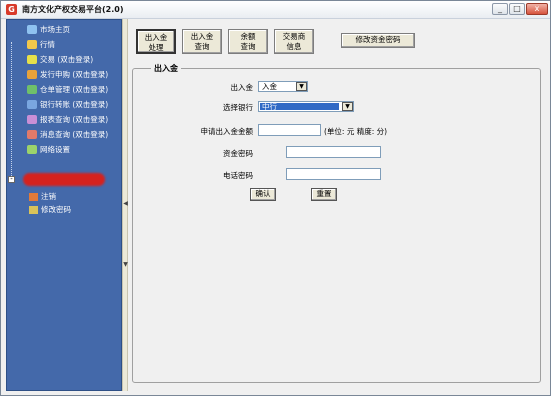 This screenshot has width=553, height=400. Describe the element at coordinates (32, 134) in the screenshot. I see `message-icon` at that location.